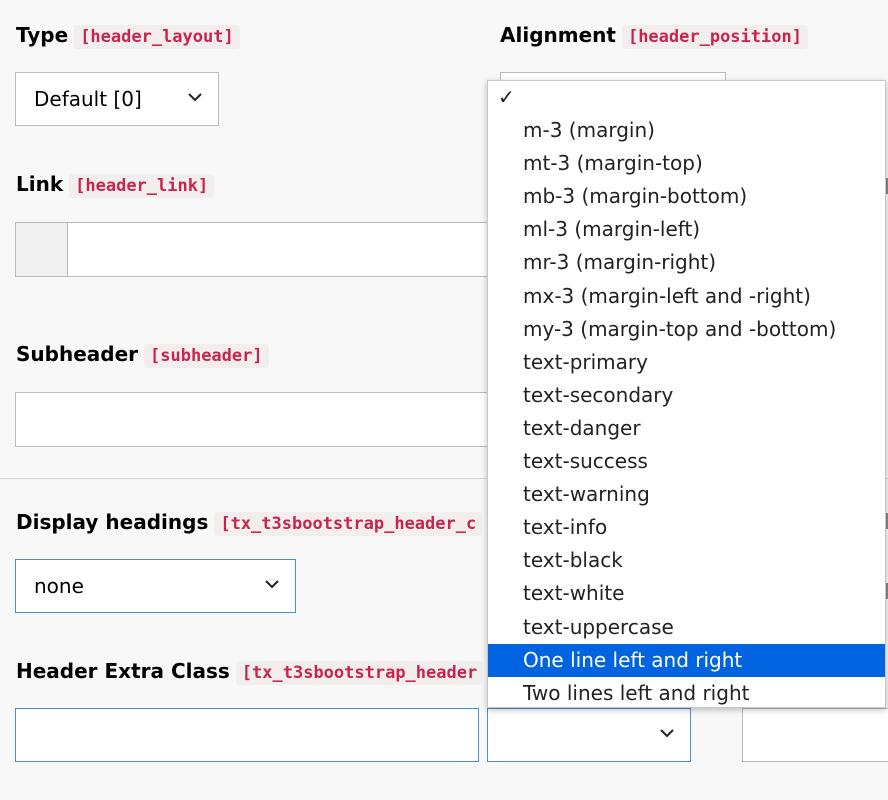  I want to click on link-picker-button, so click(41, 249).